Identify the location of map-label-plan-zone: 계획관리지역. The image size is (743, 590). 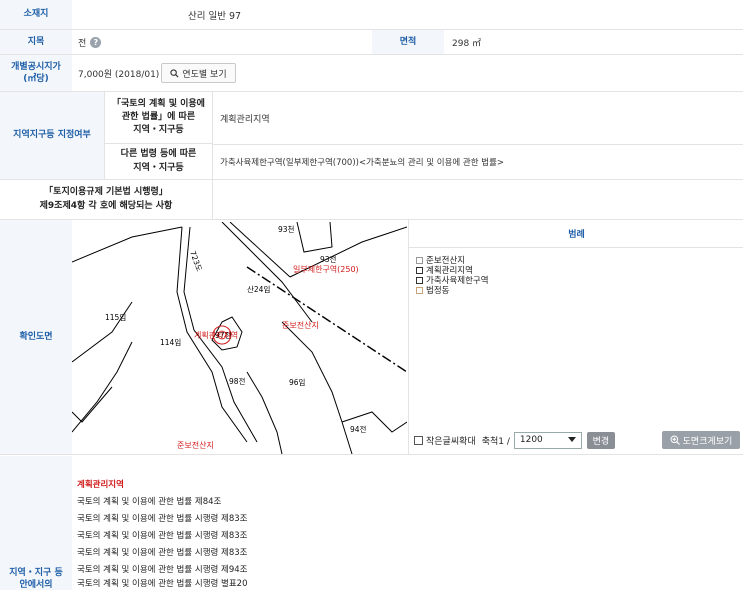
(216, 335).